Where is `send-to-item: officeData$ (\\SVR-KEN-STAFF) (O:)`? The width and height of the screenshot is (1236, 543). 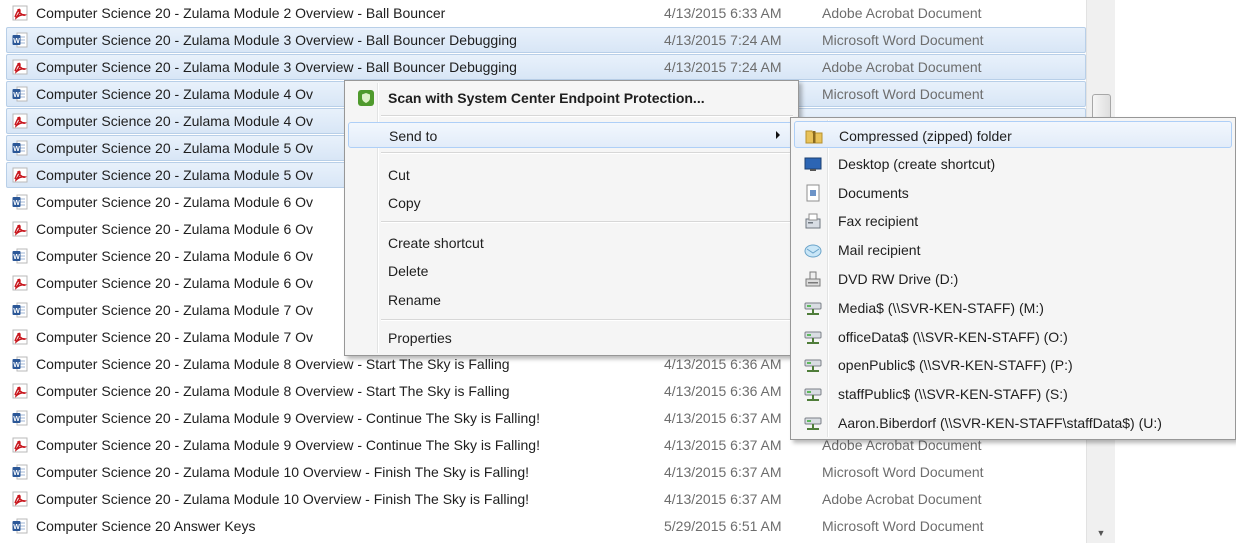 send-to-item: officeData$ (\\SVR-KEN-STAFF) (O:) is located at coordinates (1013, 336).